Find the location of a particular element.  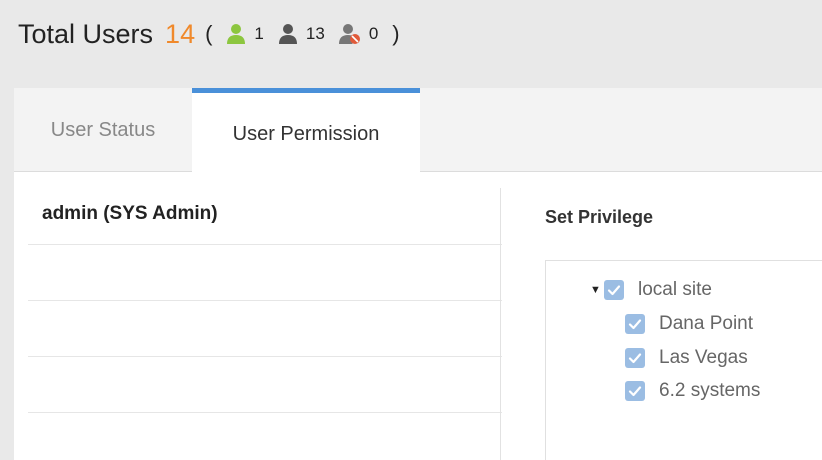

tab-user-permission: User Permission is located at coordinates (306, 130).